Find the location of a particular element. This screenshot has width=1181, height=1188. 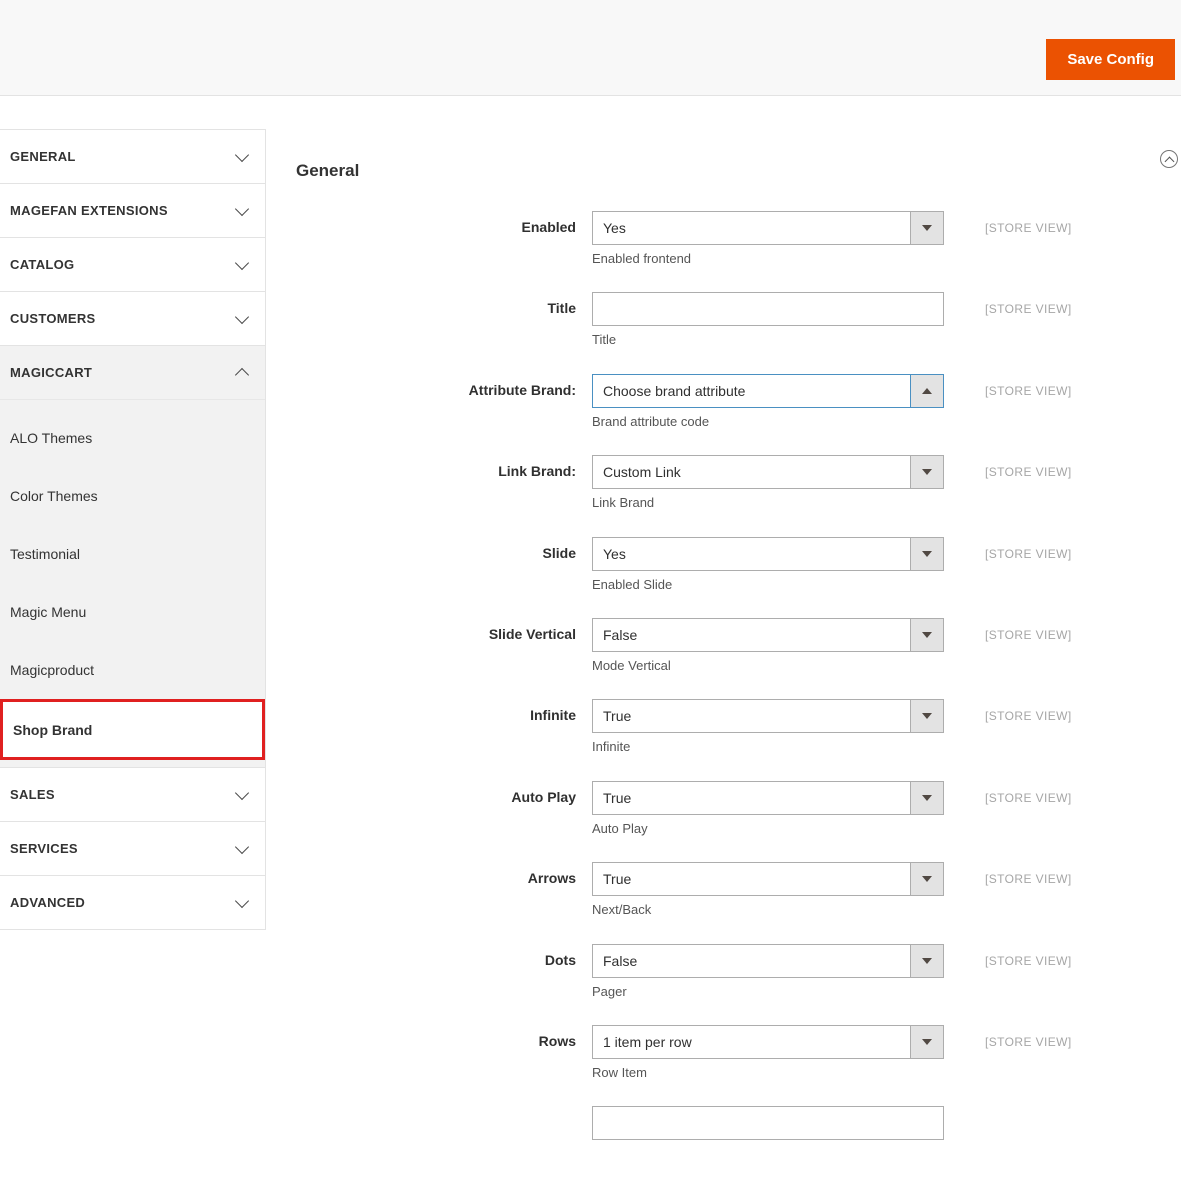

field-label: Title is located at coordinates (561, 308).